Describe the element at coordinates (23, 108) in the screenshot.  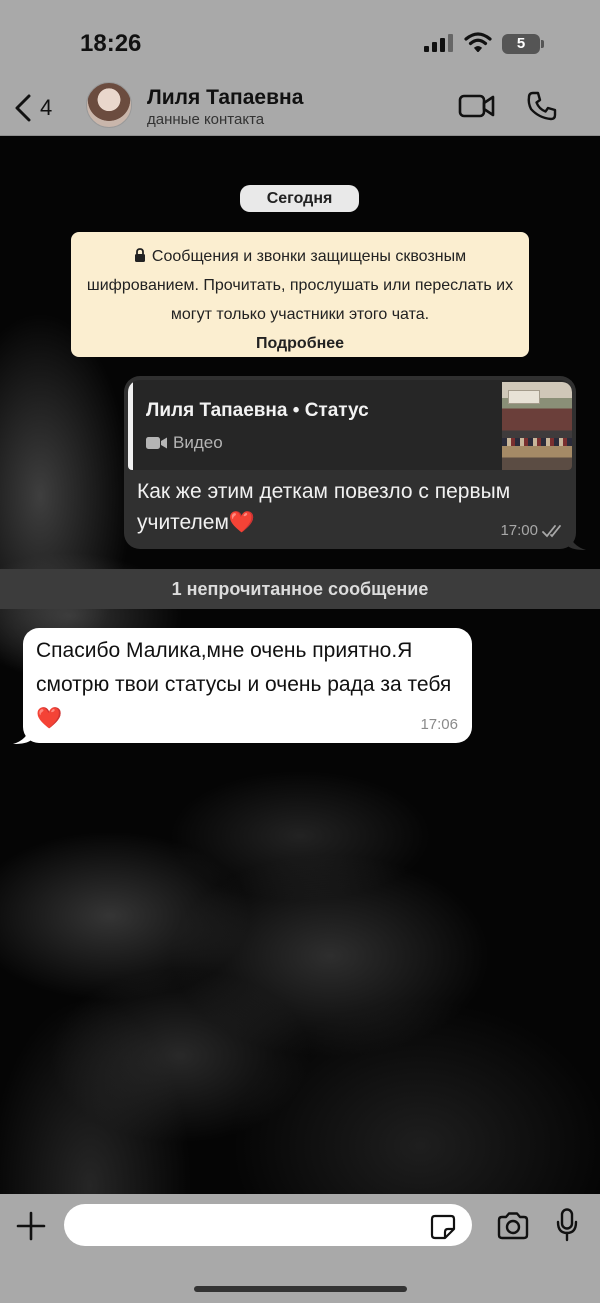
I see `chevron-left-icon` at that location.